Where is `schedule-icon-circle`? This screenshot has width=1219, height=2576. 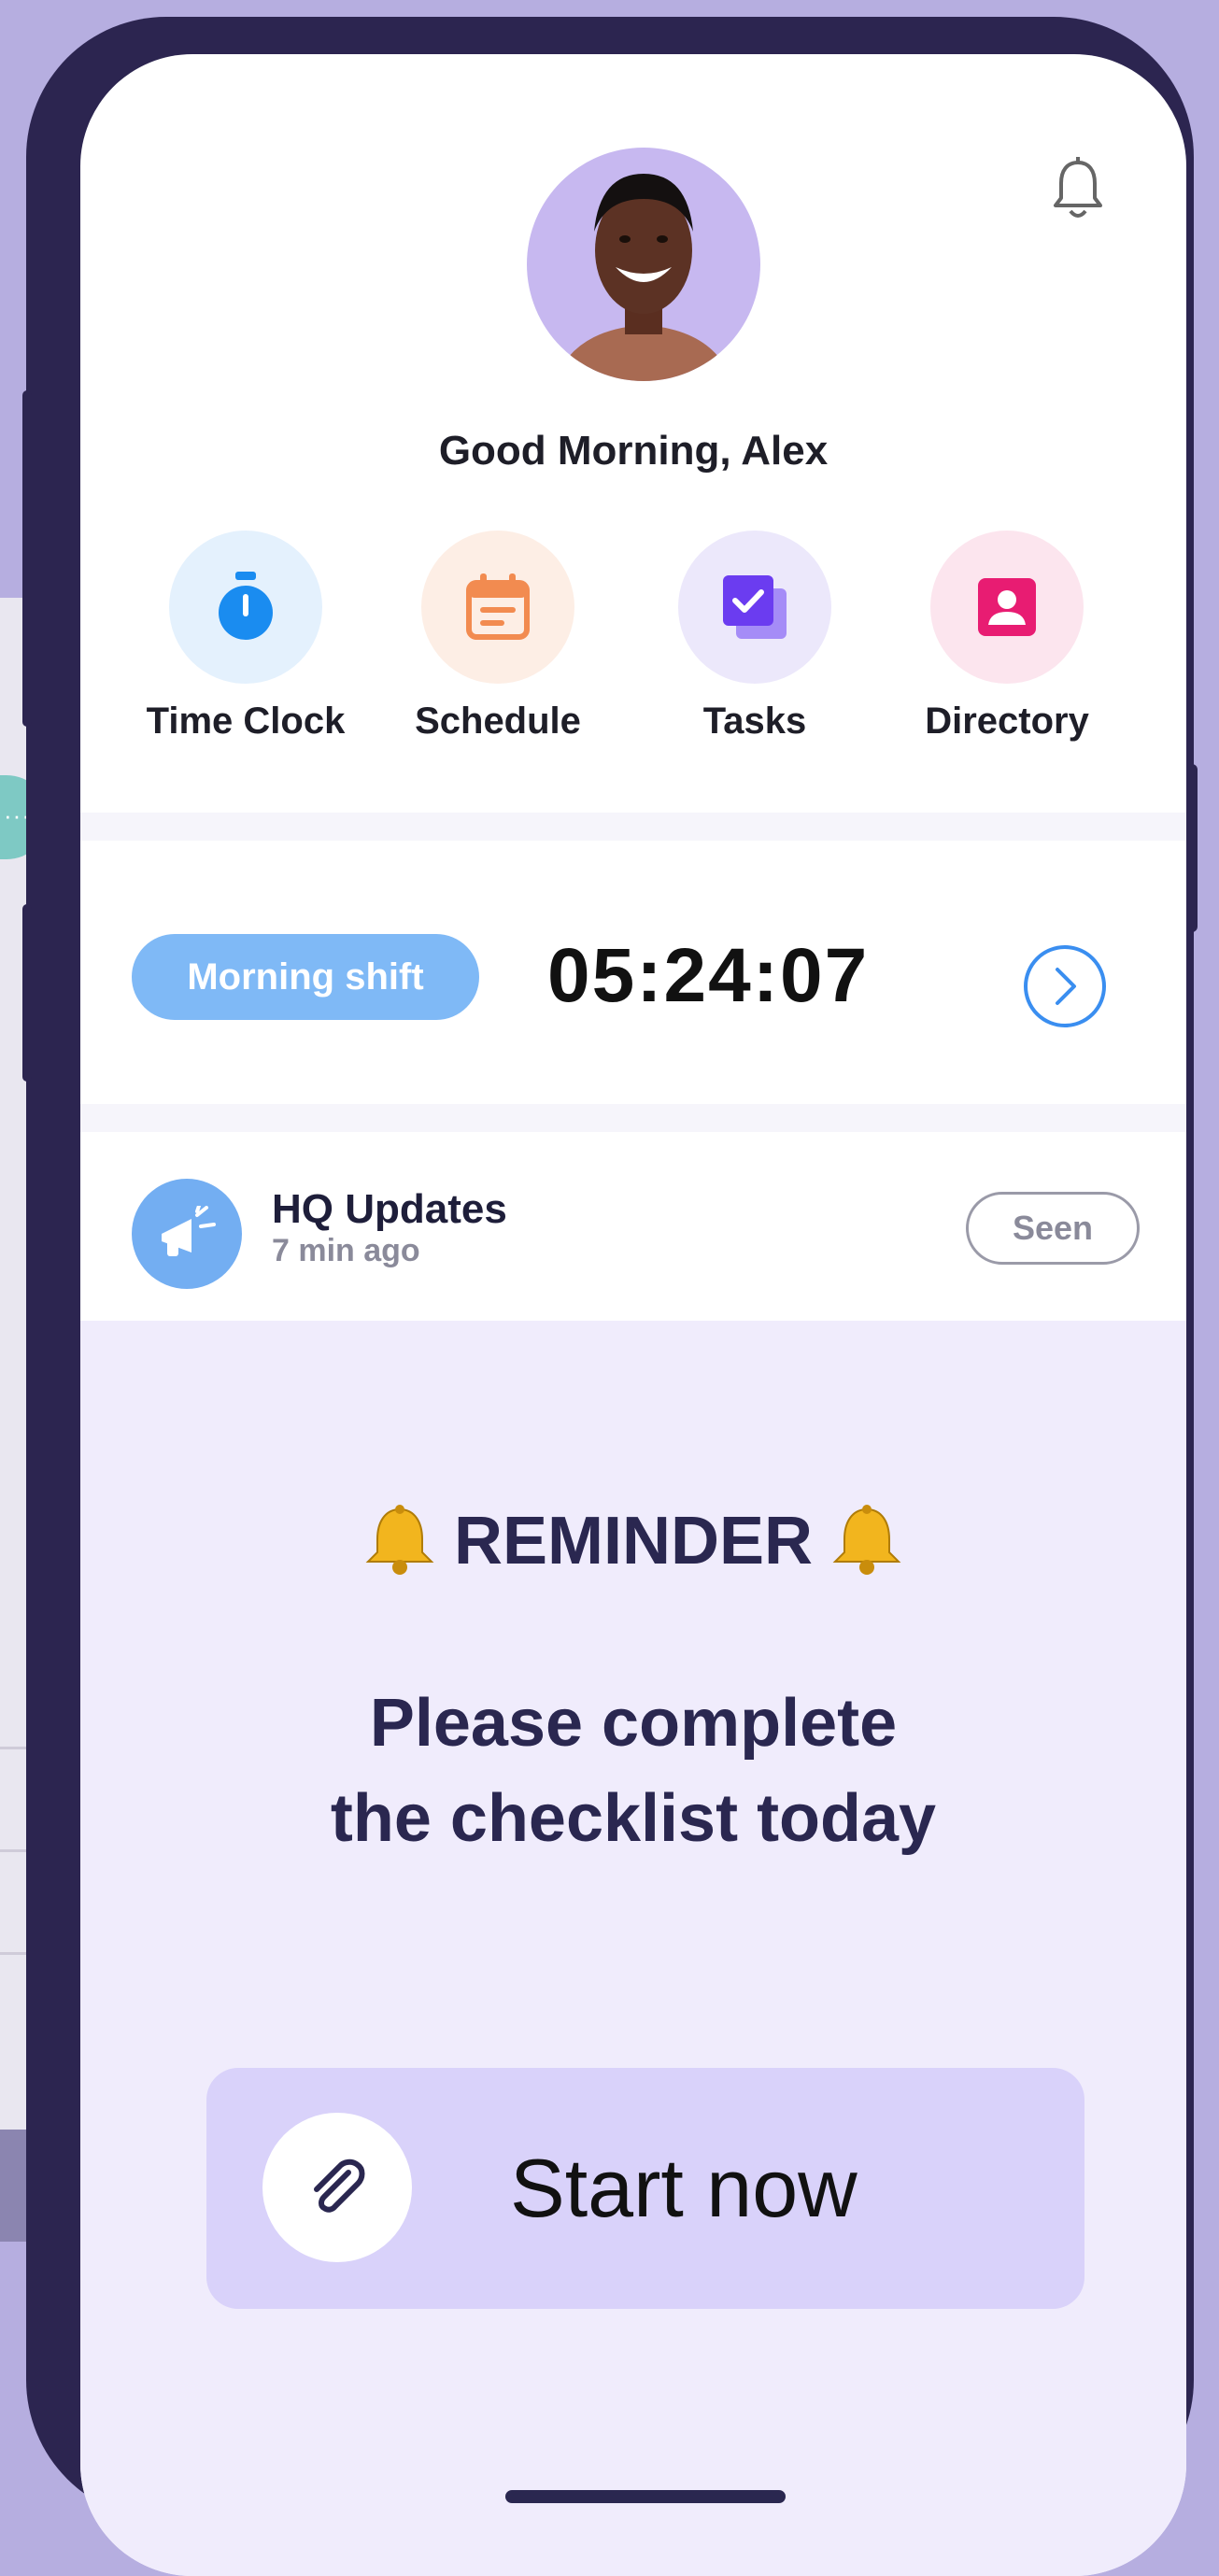
schedule-icon-circle is located at coordinates (497, 607).